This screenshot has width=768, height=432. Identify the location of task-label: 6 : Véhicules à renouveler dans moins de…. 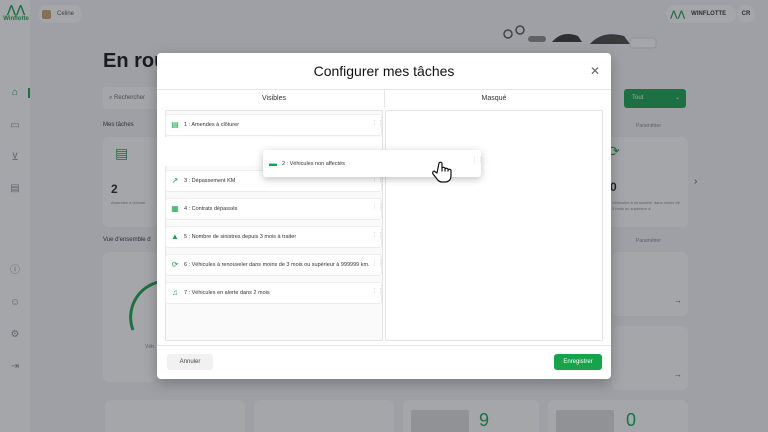
(277, 265).